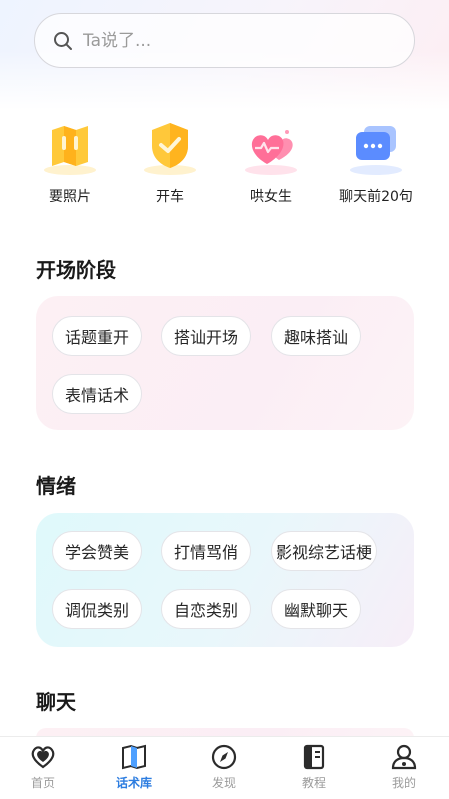 This screenshot has width=449, height=799. I want to click on tab-profile: 我的, so click(404, 767).